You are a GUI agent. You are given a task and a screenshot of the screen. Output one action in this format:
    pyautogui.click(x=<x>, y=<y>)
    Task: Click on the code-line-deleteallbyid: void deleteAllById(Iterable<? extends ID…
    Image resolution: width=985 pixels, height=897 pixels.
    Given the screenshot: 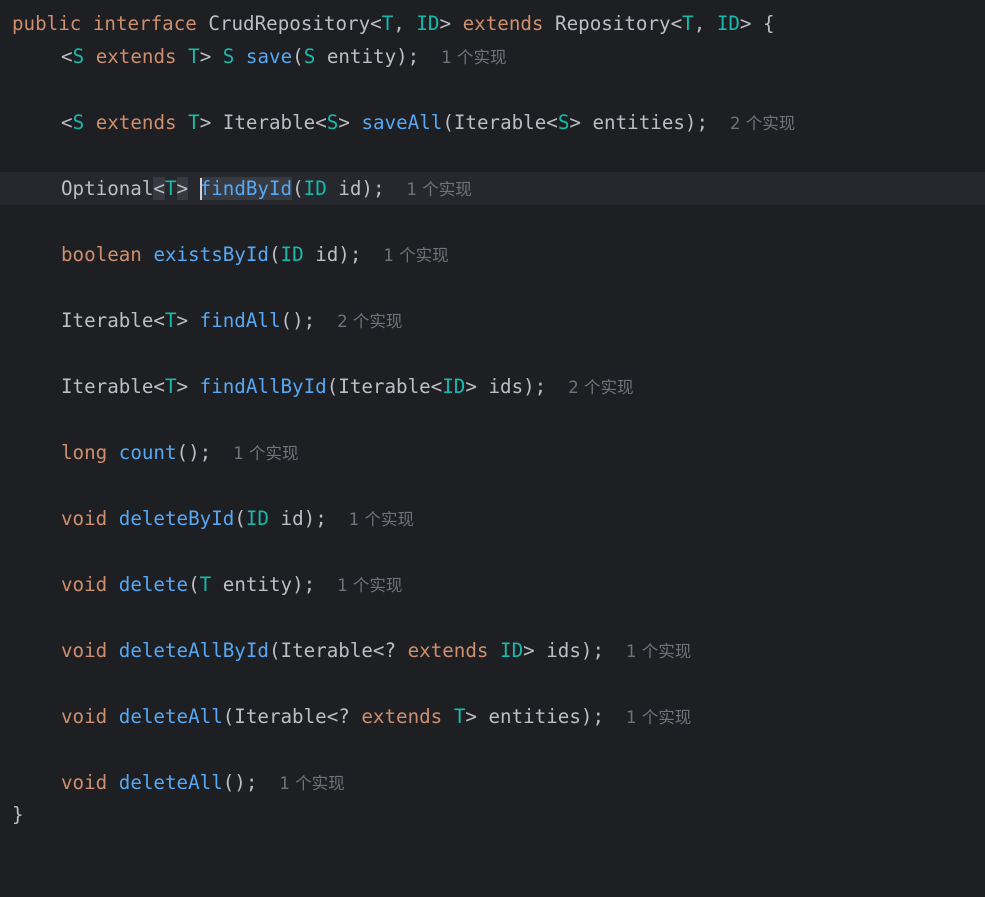 What is the action you would take?
    pyautogui.click(x=492, y=650)
    